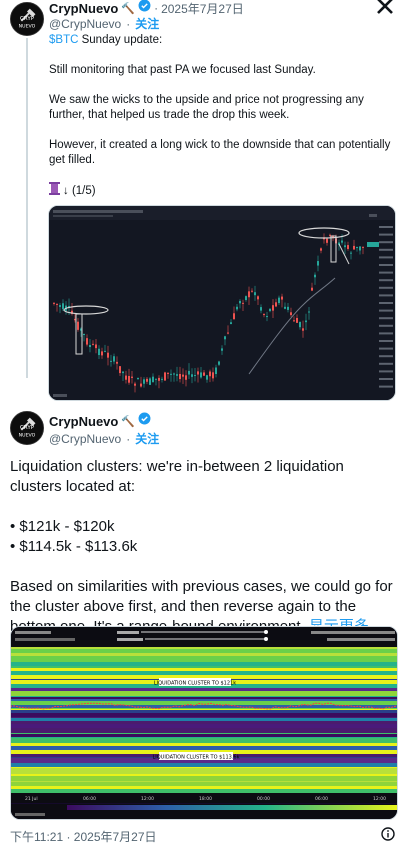  I want to click on close-icon, so click(385, 10).